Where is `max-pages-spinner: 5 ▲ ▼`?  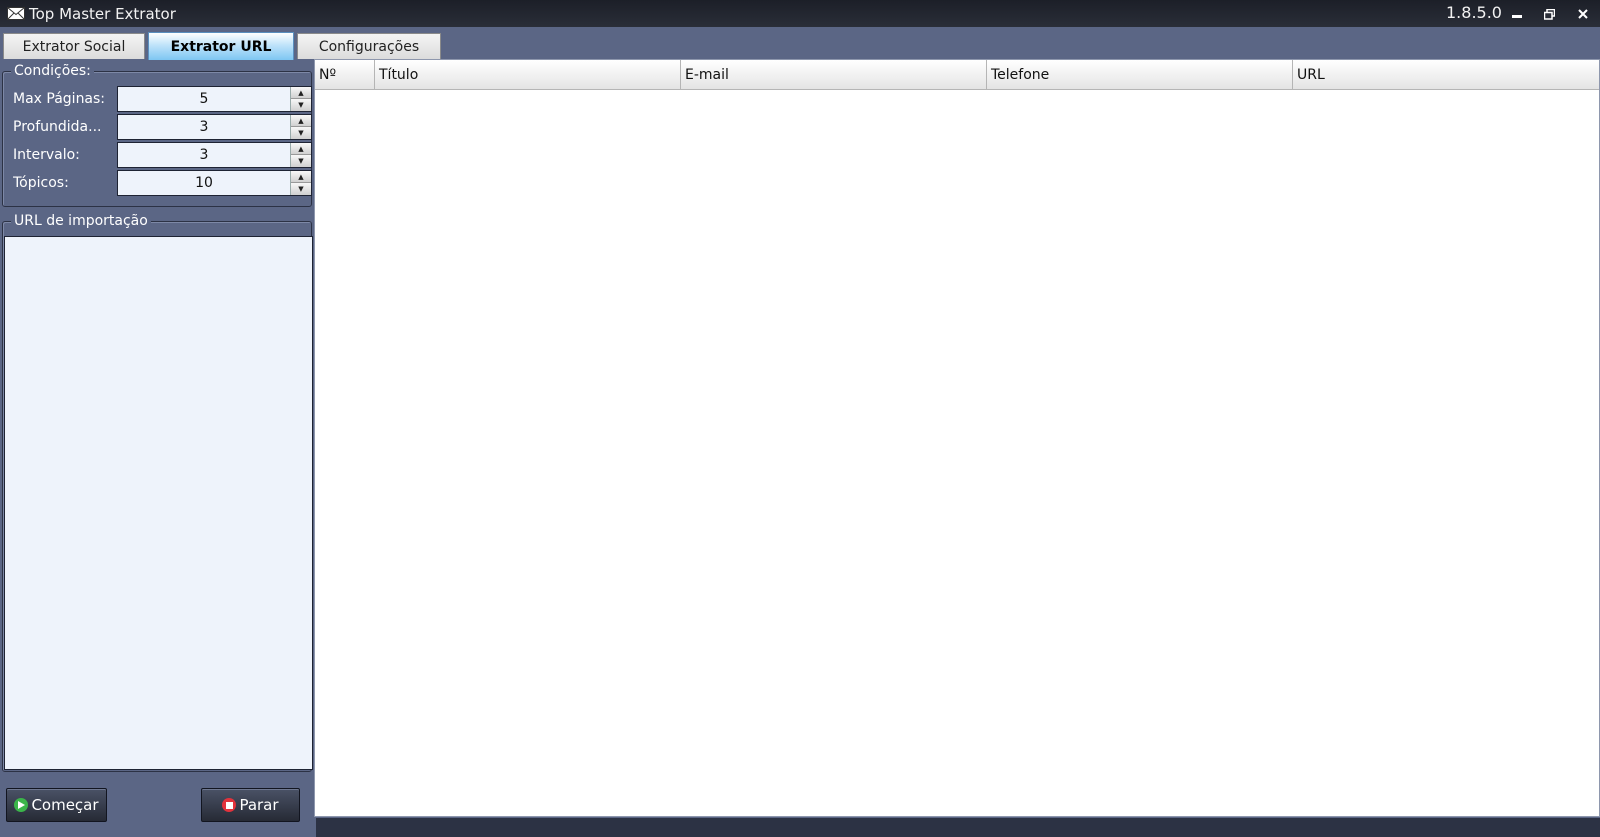 max-pages-spinner: 5 ▲ ▼ is located at coordinates (214, 99).